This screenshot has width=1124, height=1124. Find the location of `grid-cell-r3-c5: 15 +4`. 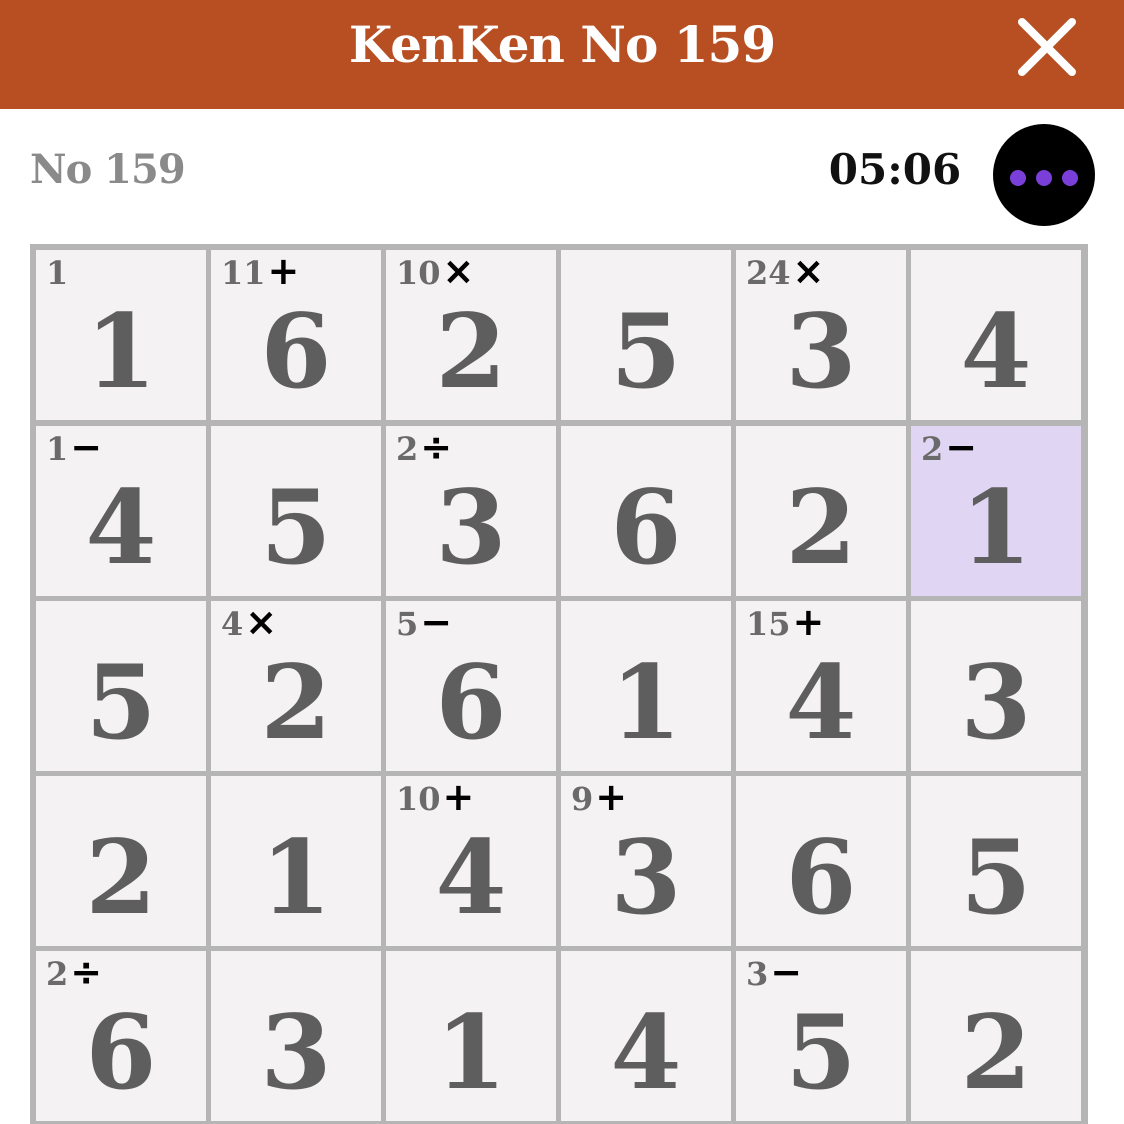

grid-cell-r3-c5: 15 +4 is located at coordinates (821, 686).